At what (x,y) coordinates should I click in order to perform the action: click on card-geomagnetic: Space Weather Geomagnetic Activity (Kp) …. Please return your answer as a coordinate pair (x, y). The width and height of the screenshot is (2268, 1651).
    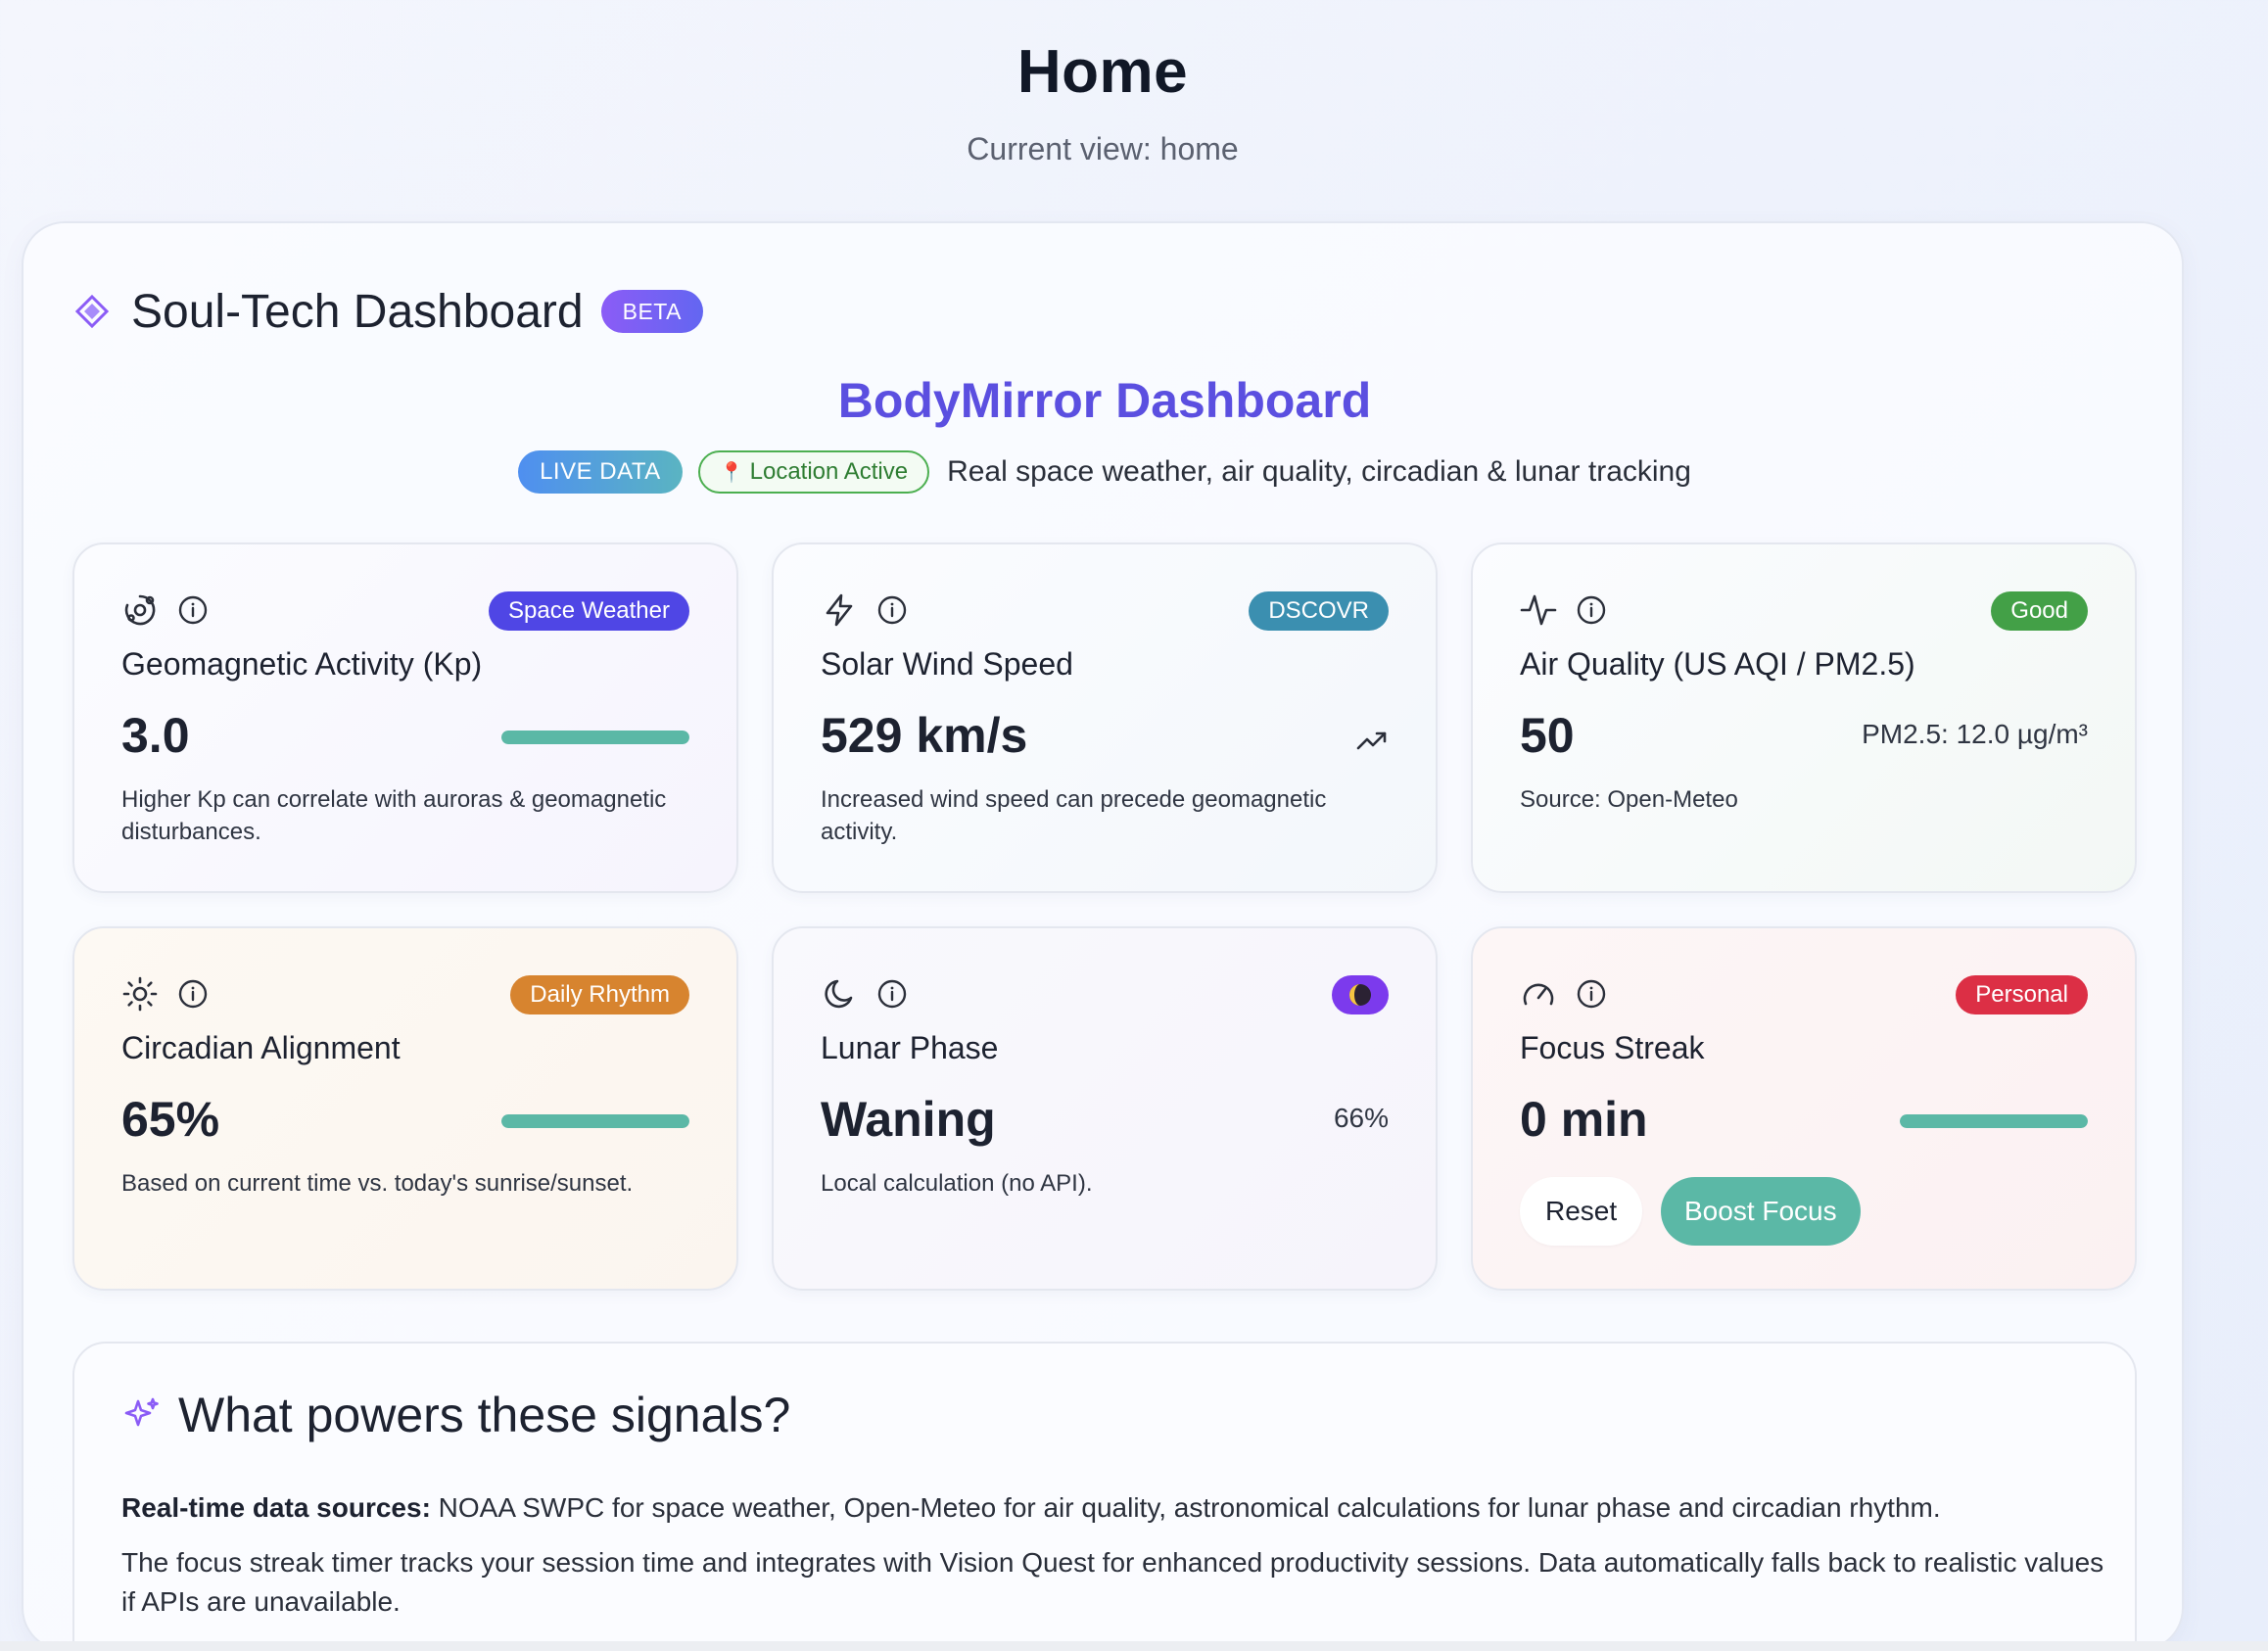
    Looking at the image, I should click on (405, 717).